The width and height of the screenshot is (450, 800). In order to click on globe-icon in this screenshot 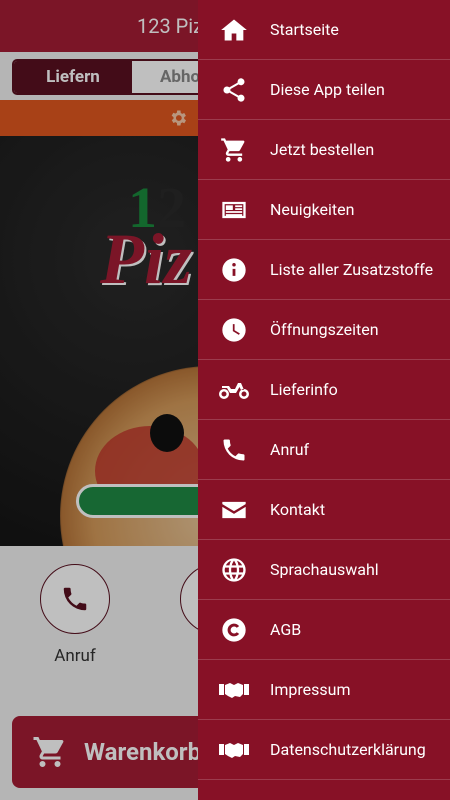, I will do `click(234, 570)`.